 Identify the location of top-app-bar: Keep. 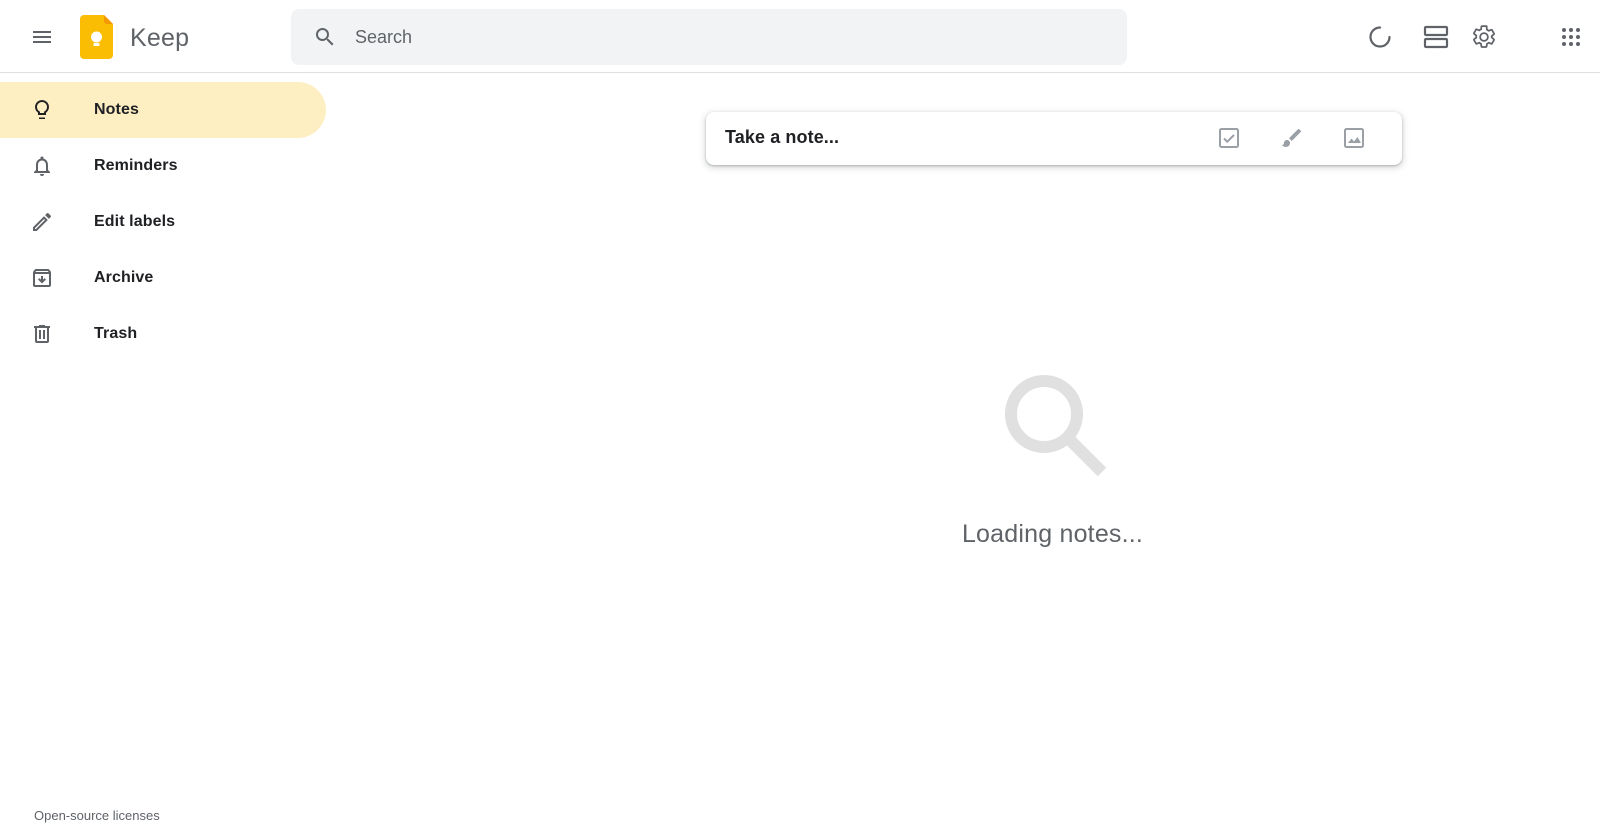
(800, 36).